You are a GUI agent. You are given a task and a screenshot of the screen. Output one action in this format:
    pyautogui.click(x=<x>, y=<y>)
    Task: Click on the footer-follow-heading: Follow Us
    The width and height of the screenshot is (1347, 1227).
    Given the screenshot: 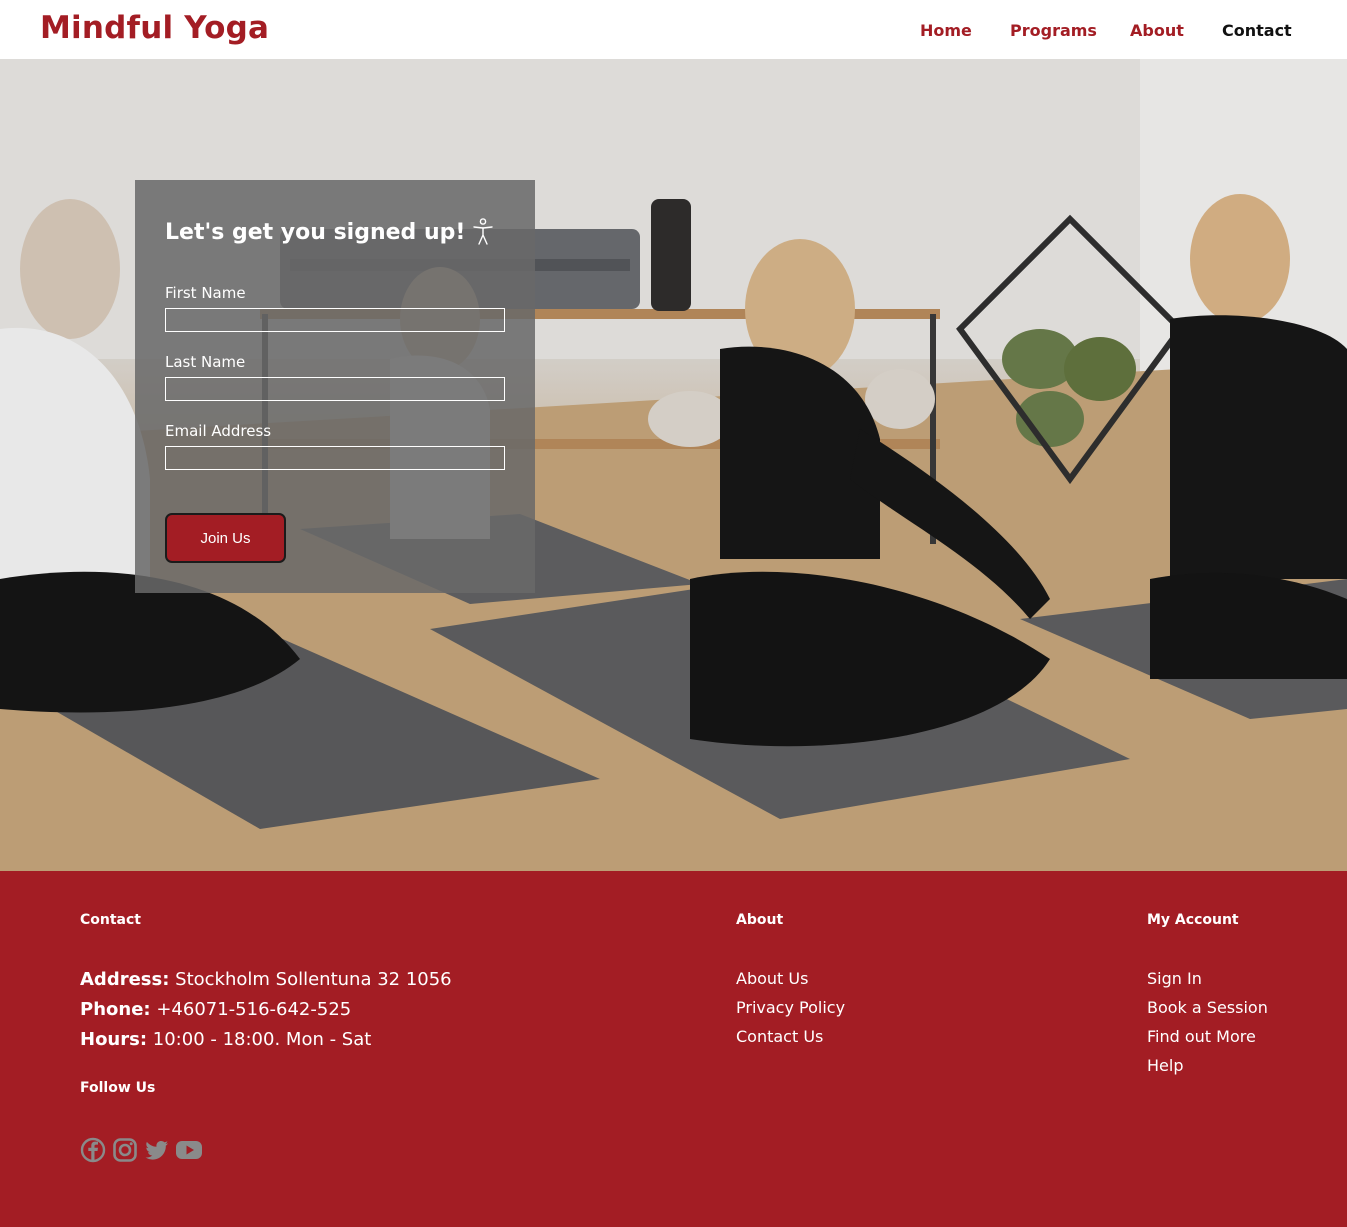 What is the action you would take?
    pyautogui.click(x=118, y=1088)
    